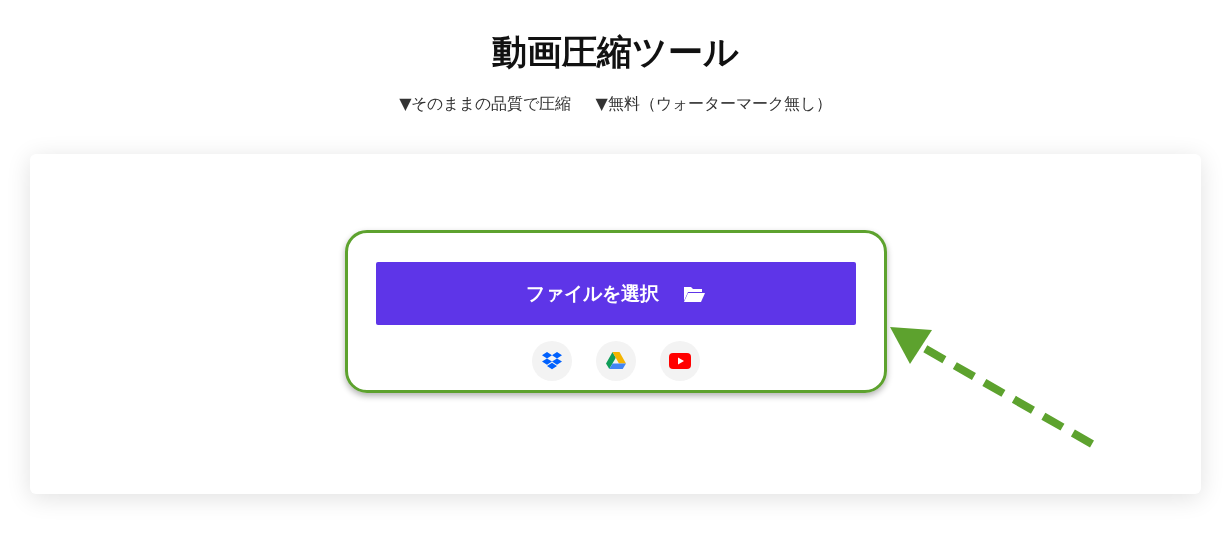 The image size is (1231, 558). Describe the element at coordinates (694, 293) in the screenshot. I see `folder-icon` at that location.